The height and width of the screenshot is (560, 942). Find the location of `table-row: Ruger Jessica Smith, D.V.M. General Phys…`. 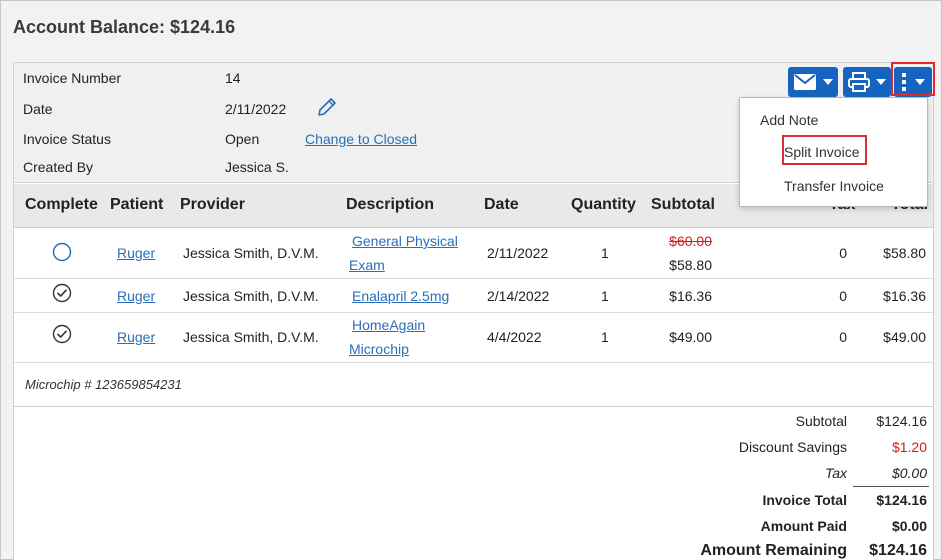

table-row: Ruger Jessica Smith, D.V.M. General Phys… is located at coordinates (473, 254).